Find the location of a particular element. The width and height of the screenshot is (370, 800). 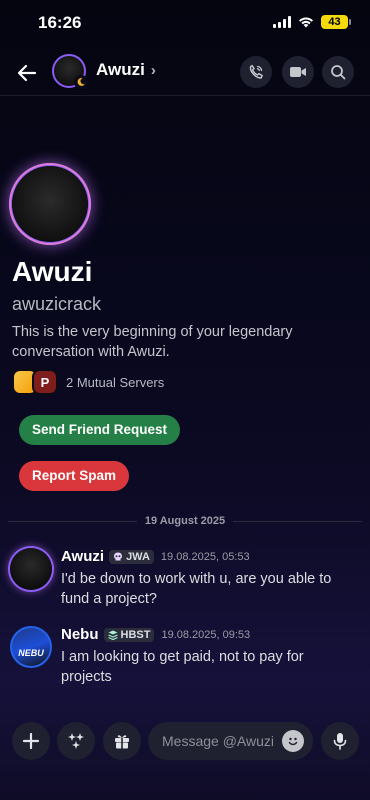

battery-icon: 43 is located at coordinates (336, 22).